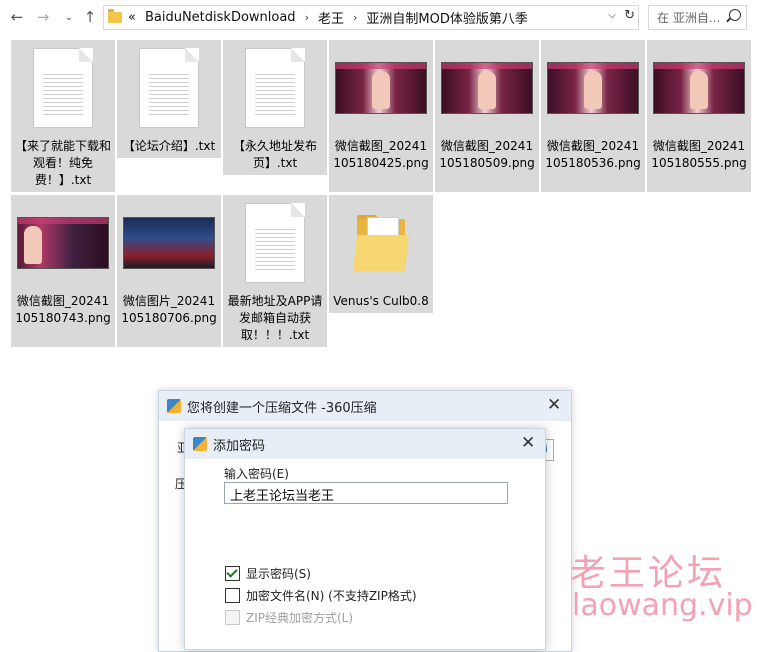  Describe the element at coordinates (232, 595) in the screenshot. I see `checkbox-unchecked-icon` at that location.